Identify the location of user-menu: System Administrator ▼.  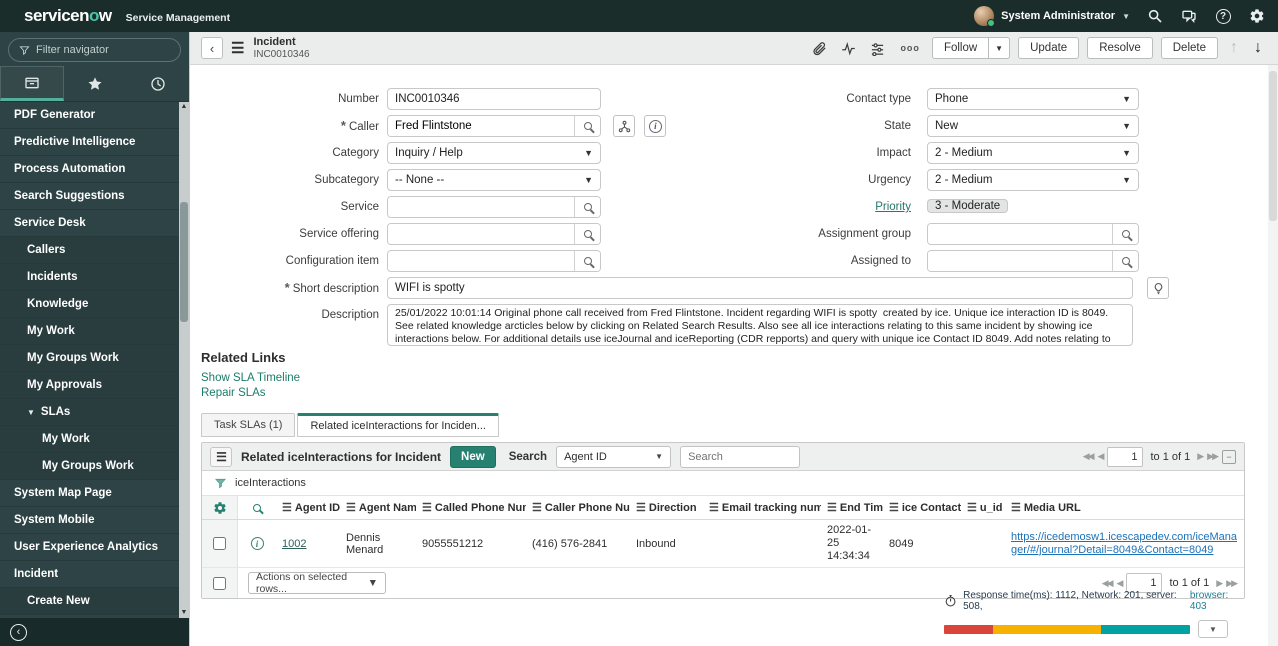
(1052, 16).